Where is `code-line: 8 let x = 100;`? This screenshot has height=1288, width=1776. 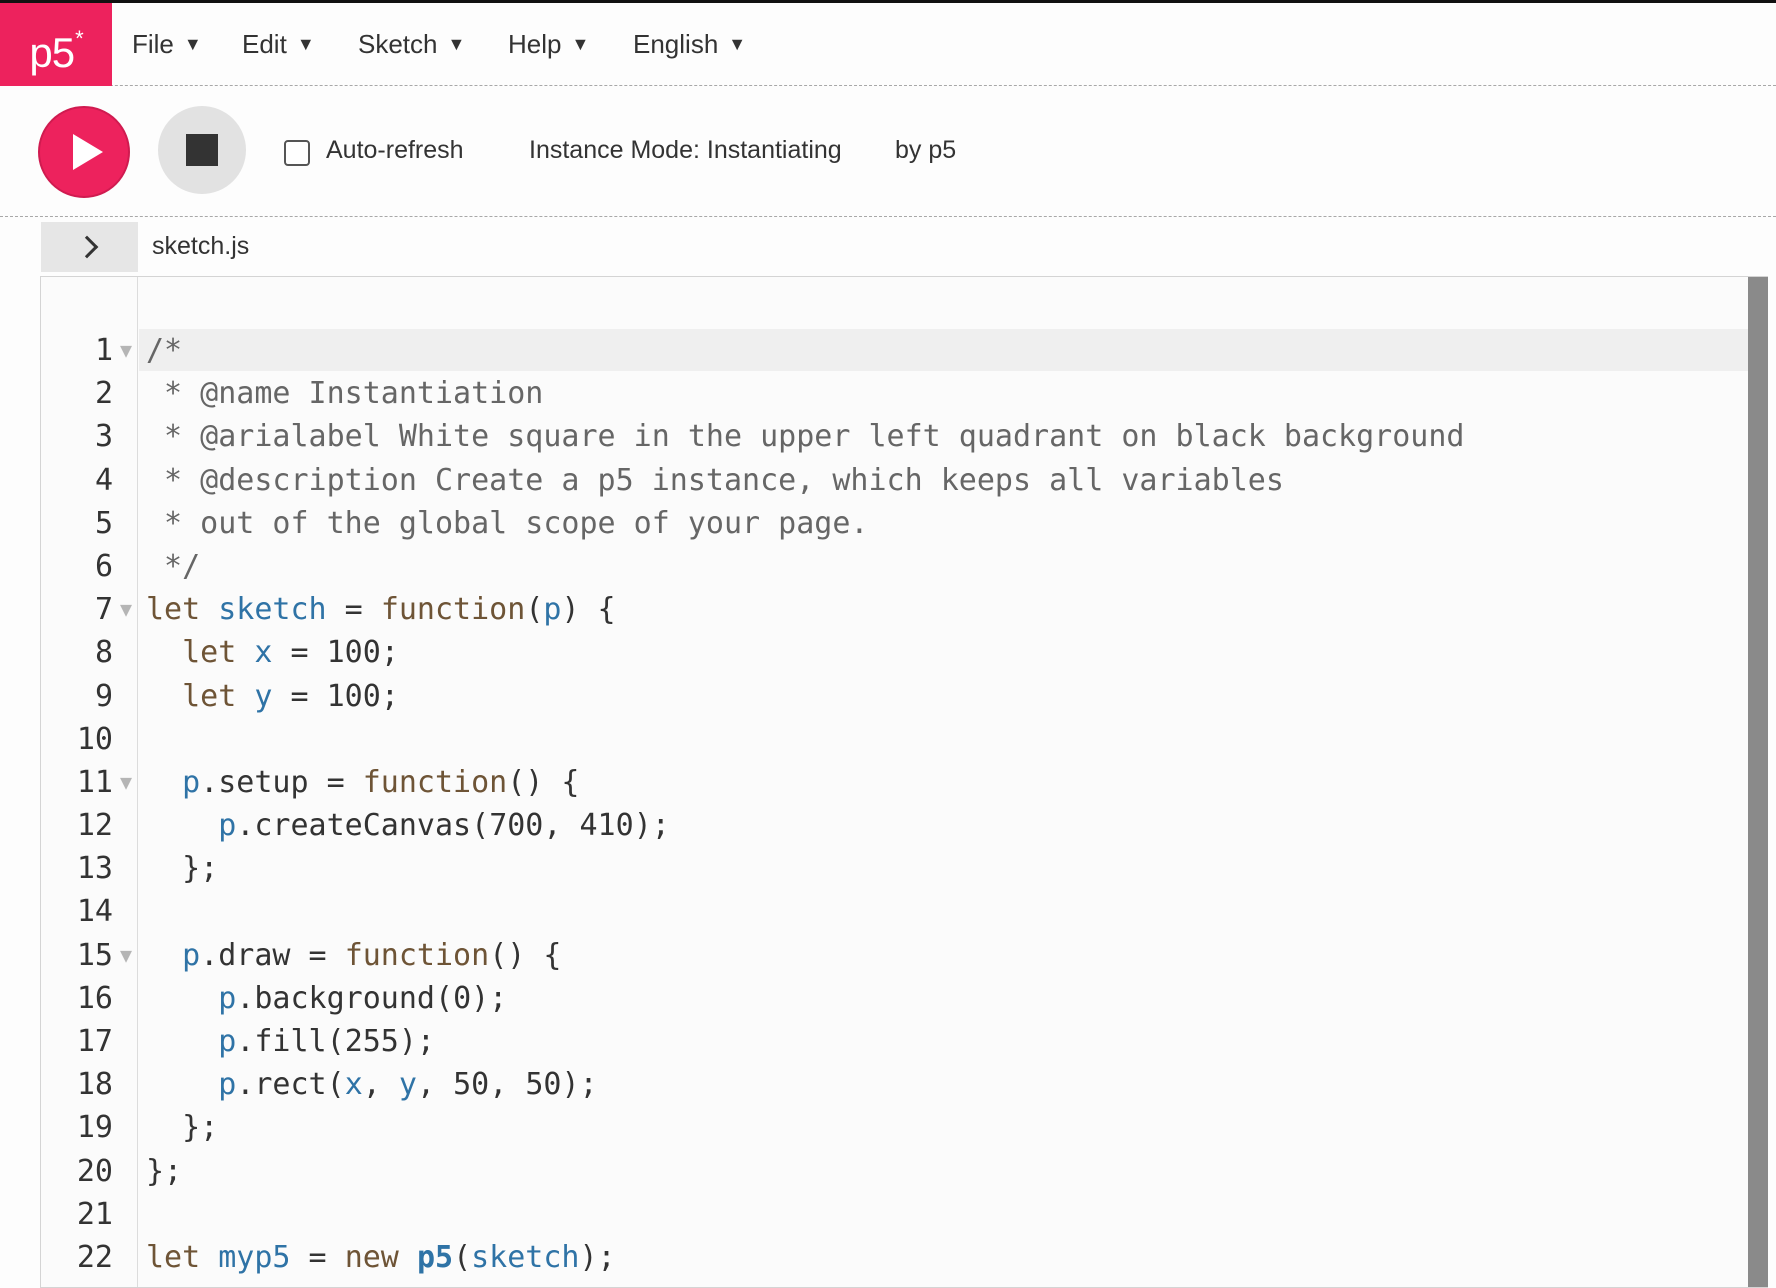 code-line: 8 let x = 100; is located at coordinates (895, 652).